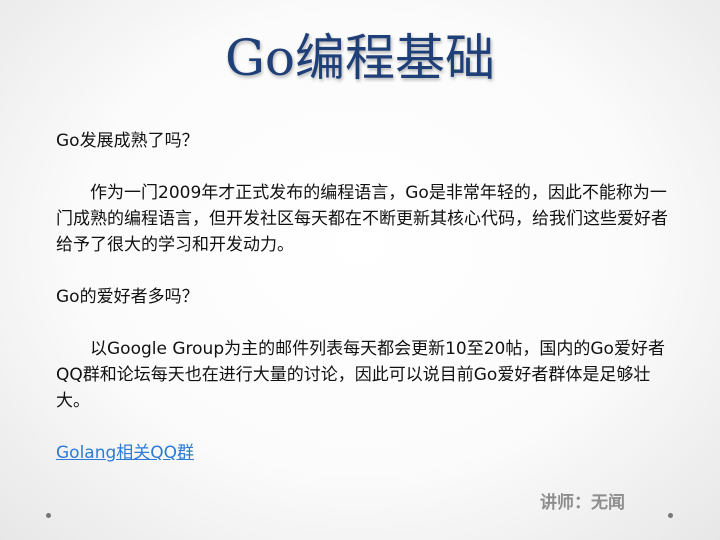  What do you see at coordinates (48, 515) in the screenshot?
I see `decorative-dot-left` at bounding box center [48, 515].